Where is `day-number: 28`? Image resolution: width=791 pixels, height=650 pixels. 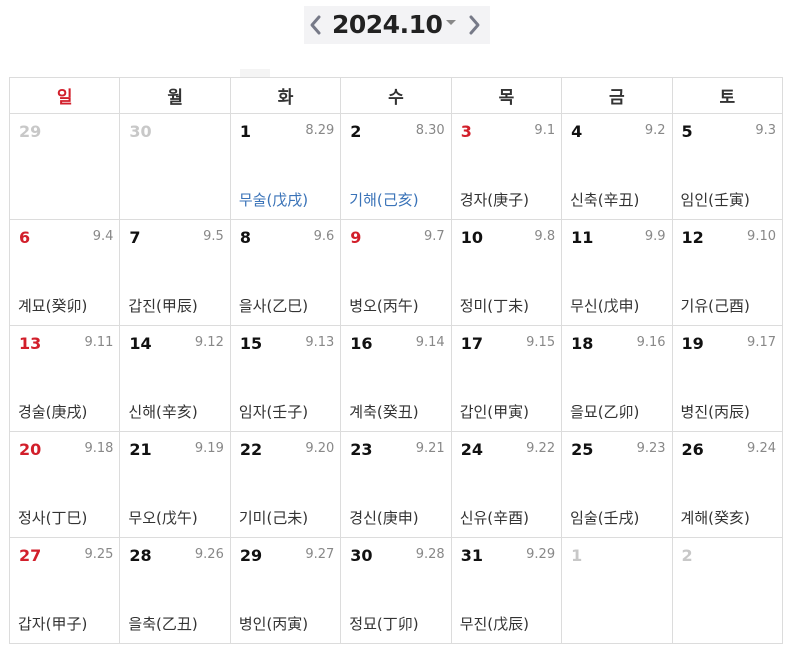
day-number: 28 is located at coordinates (140, 555).